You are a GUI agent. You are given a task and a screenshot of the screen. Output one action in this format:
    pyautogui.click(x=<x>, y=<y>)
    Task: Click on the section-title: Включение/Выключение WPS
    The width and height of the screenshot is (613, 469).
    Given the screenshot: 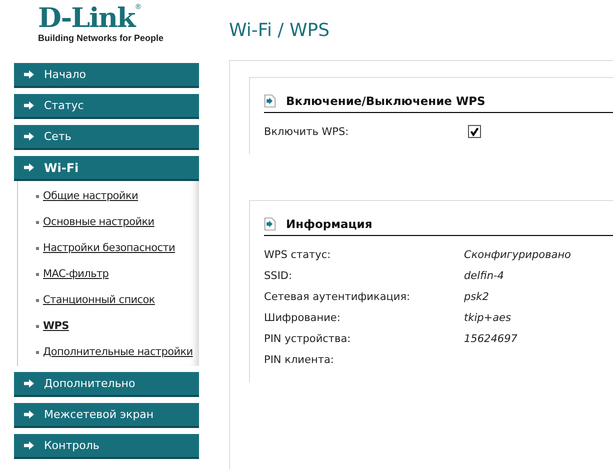 What is the action you would take?
    pyautogui.click(x=386, y=101)
    